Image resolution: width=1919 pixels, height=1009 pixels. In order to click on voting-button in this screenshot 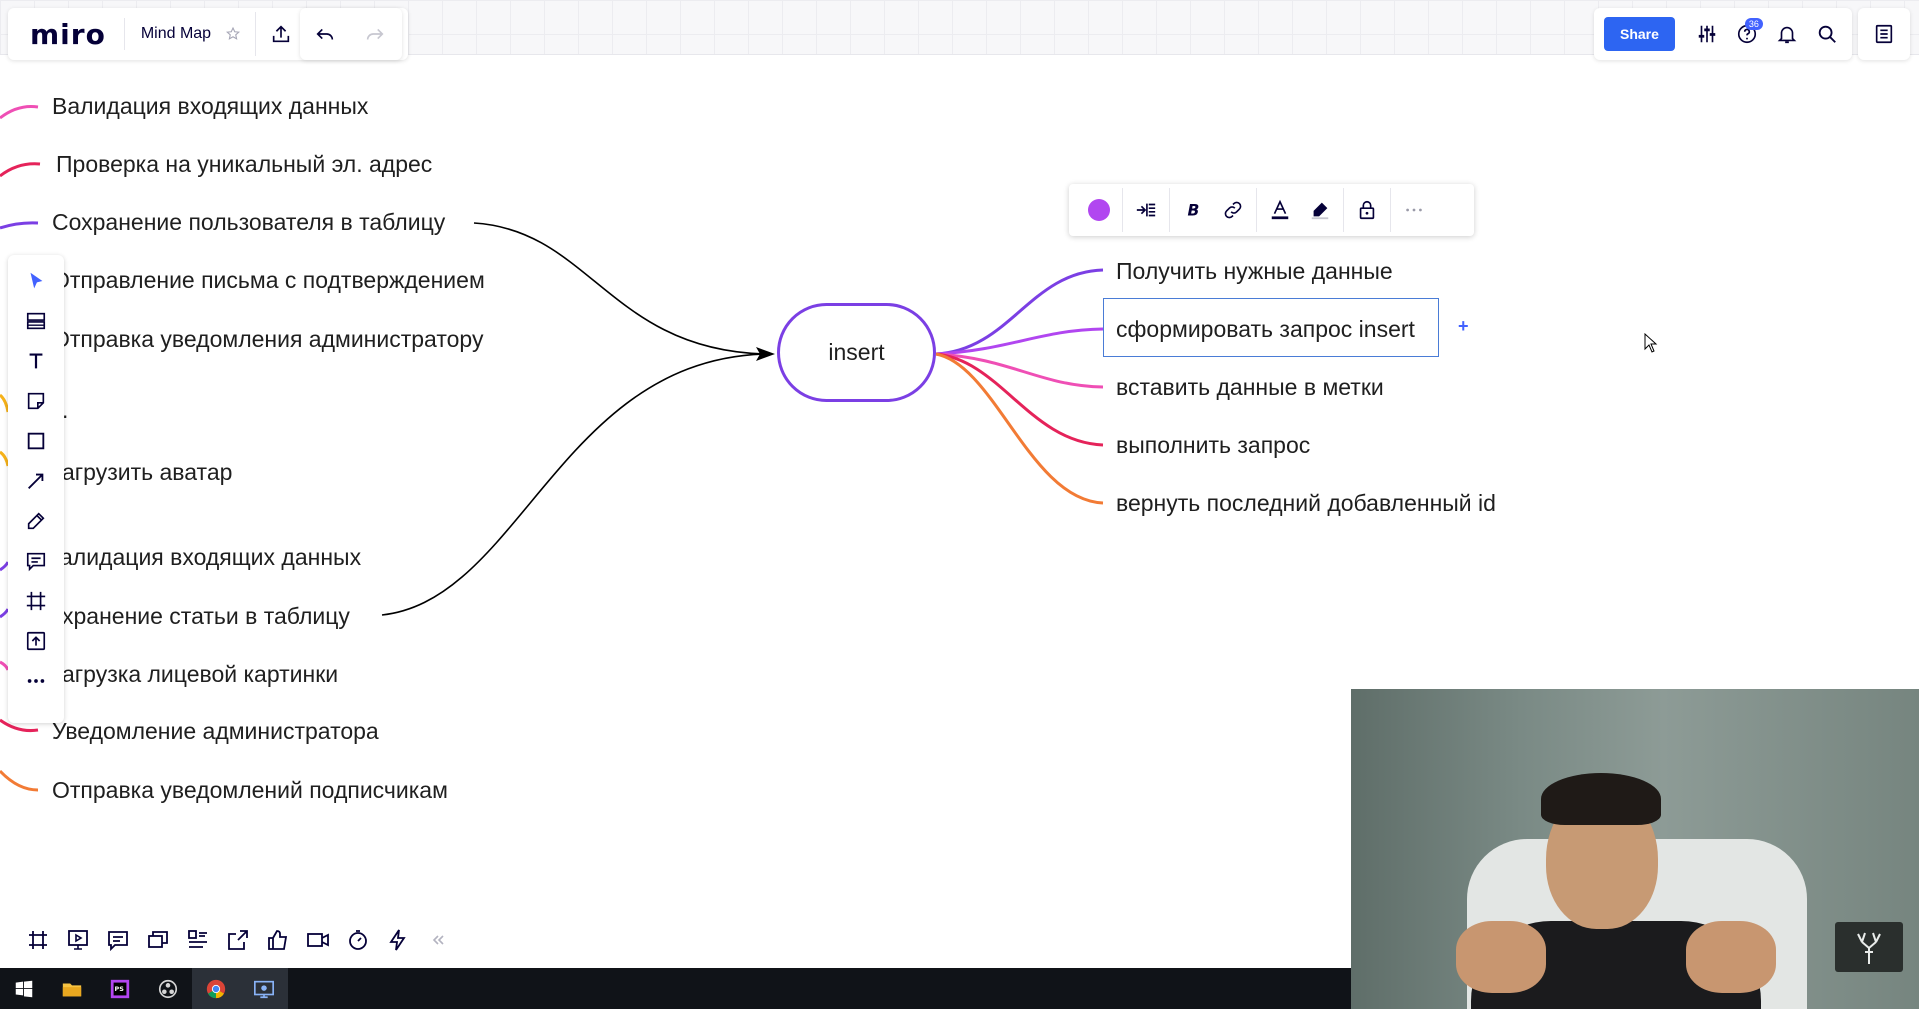, I will do `click(278, 940)`.